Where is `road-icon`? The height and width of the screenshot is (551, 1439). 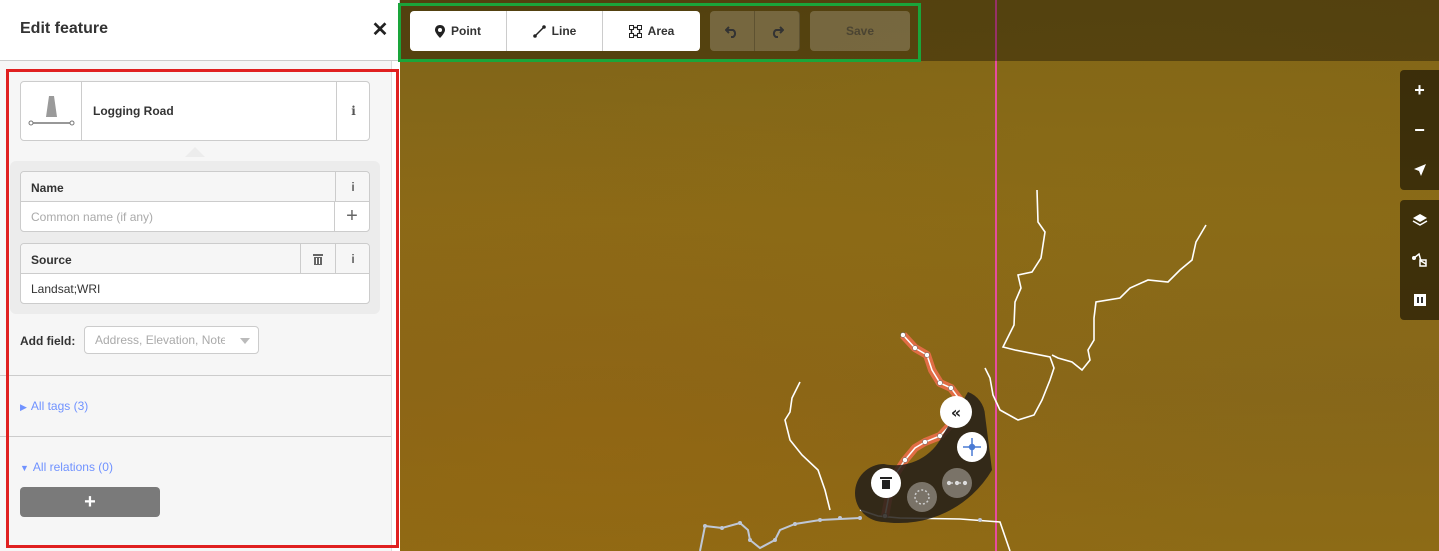
road-icon is located at coordinates (51, 111).